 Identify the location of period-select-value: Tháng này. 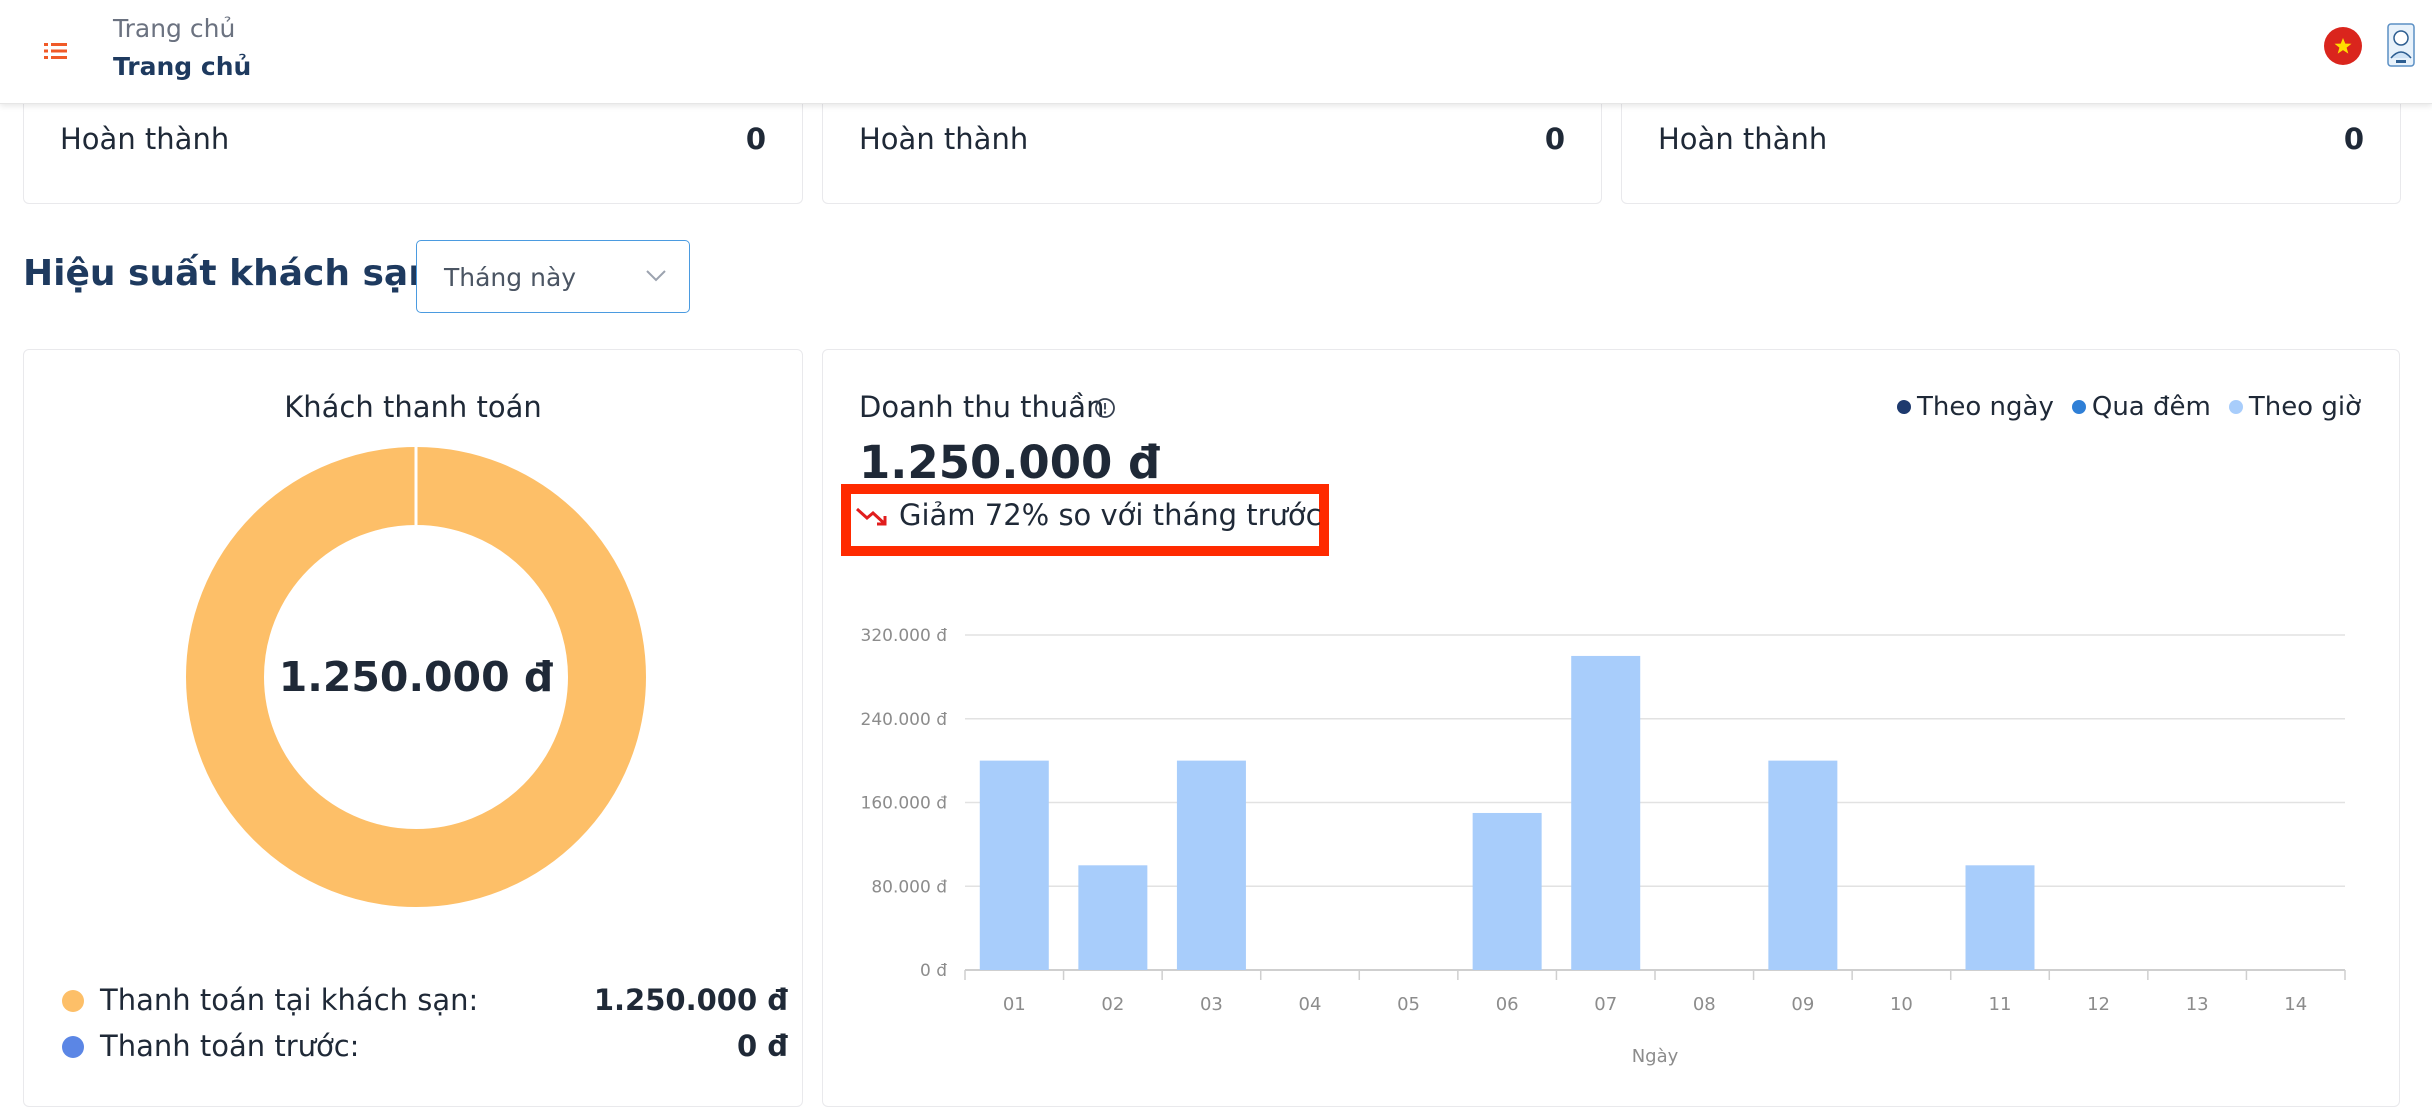
(510, 277).